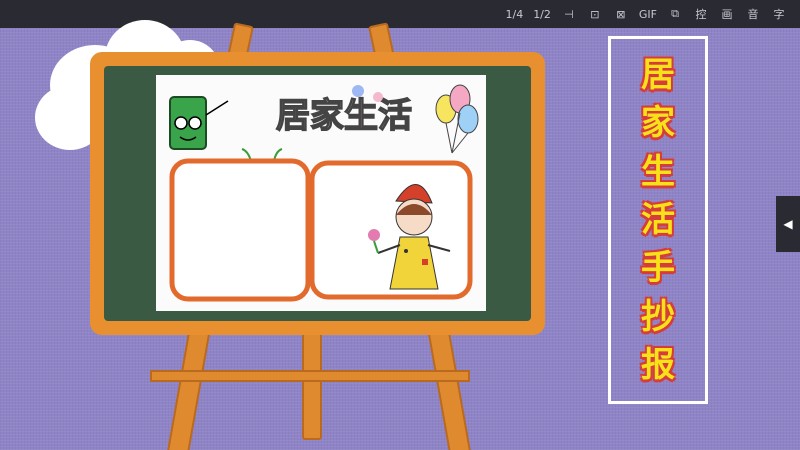 The image size is (800, 450). Describe the element at coordinates (658, 316) in the screenshot. I see `title-char: 抄` at that location.